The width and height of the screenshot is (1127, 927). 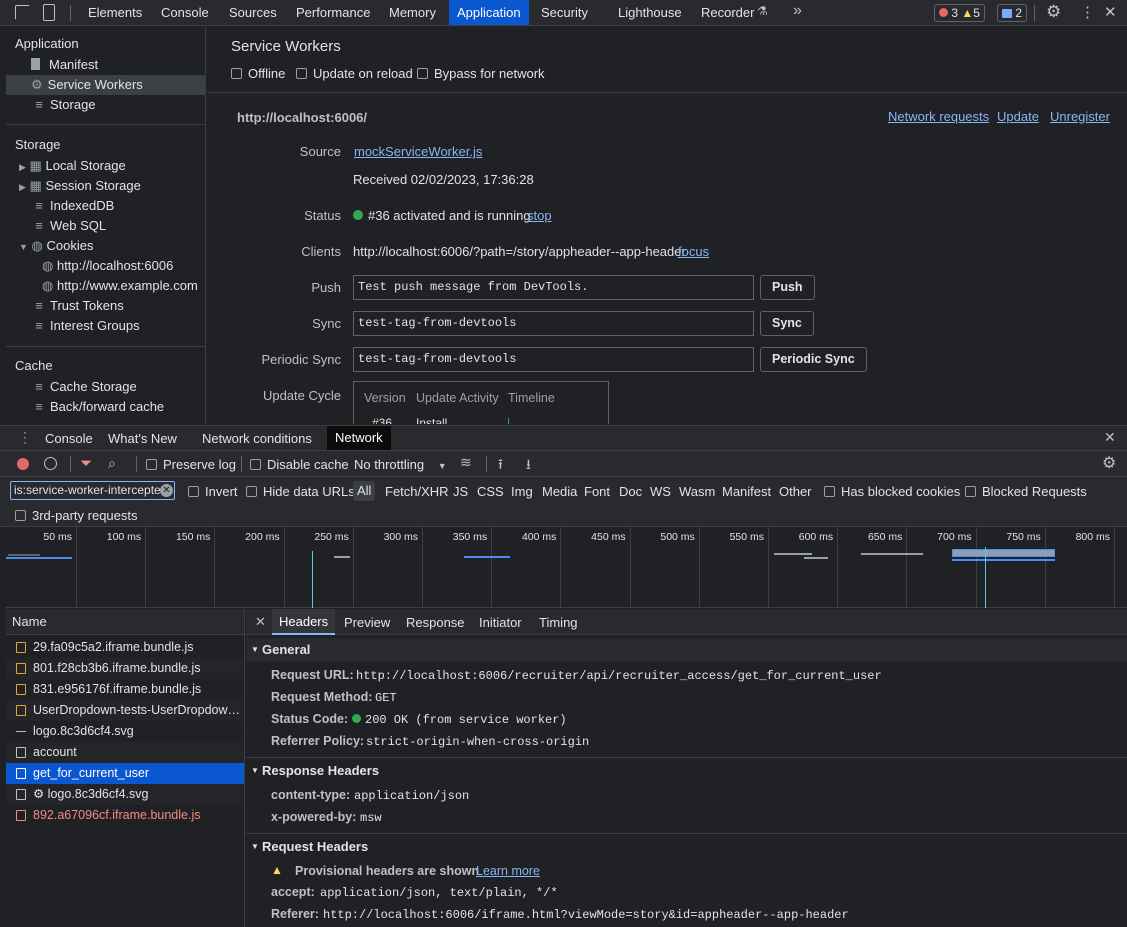 What do you see at coordinates (1018, 116) in the screenshot?
I see `update-link: Update` at bounding box center [1018, 116].